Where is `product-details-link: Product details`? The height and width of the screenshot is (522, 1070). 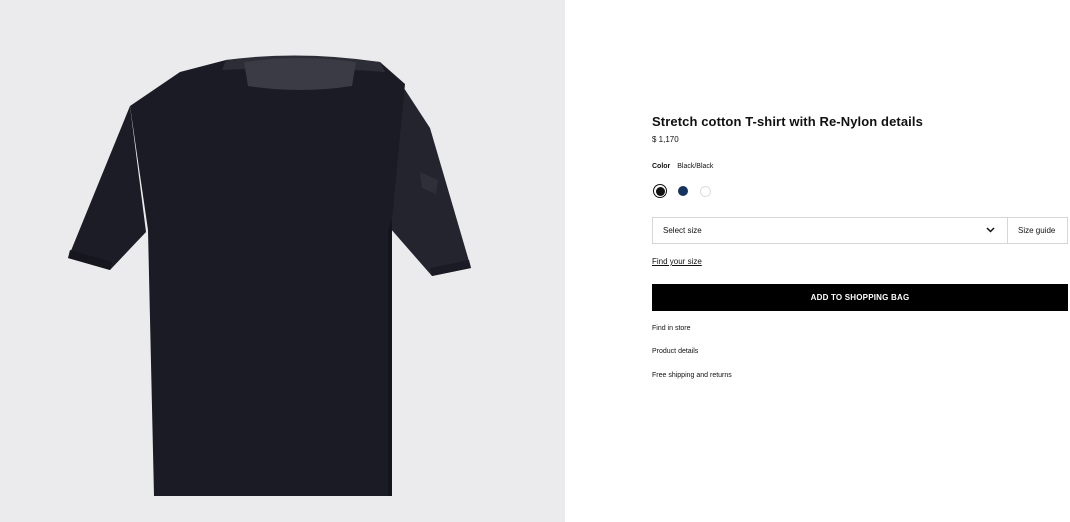
product-details-link: Product details is located at coordinates (675, 351).